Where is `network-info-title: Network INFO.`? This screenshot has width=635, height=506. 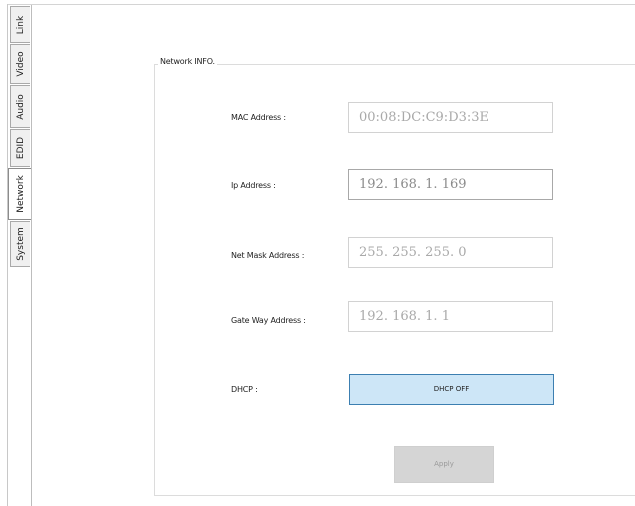 network-info-title: Network INFO. is located at coordinates (187, 61).